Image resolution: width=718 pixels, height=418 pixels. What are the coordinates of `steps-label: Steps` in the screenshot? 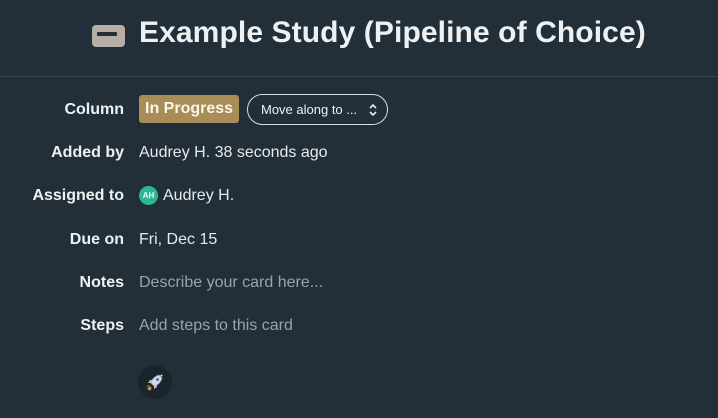 It's located at (102, 325).